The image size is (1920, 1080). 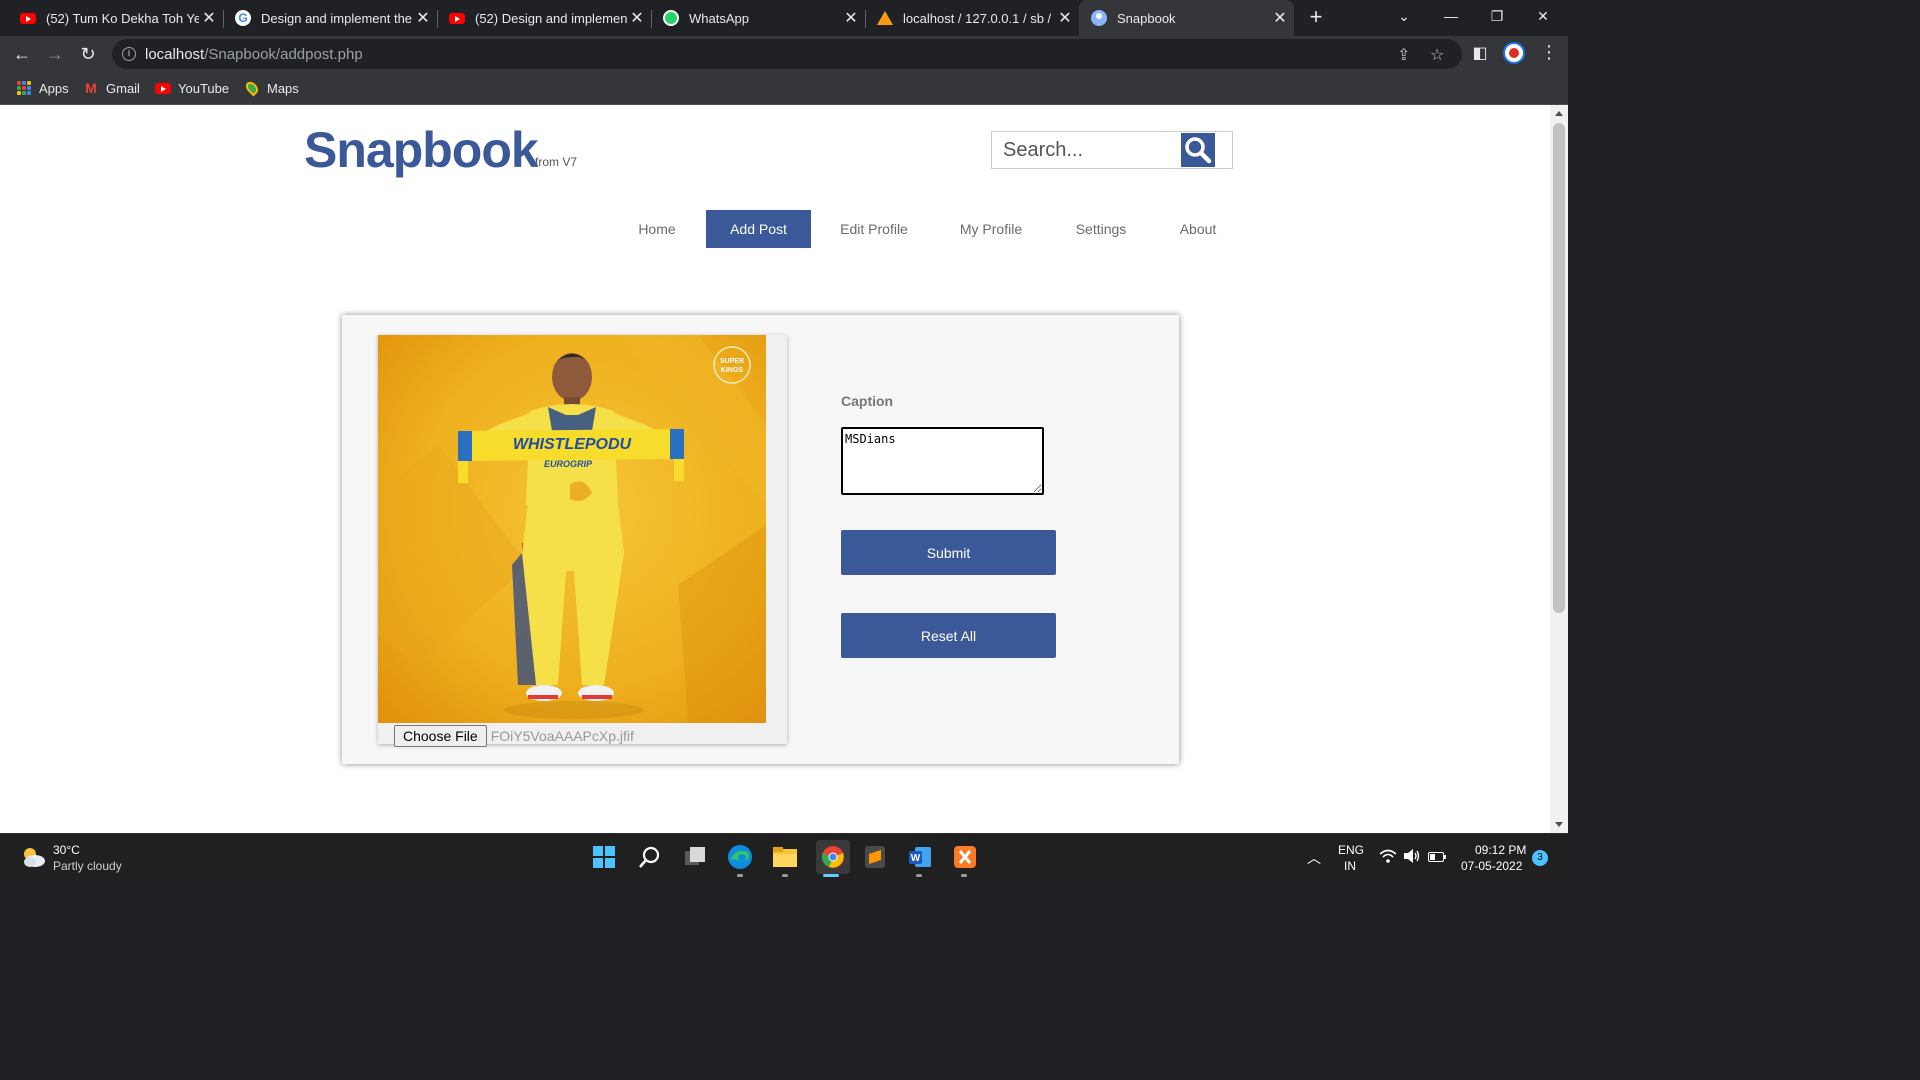 I want to click on search-box, so click(x=1112, y=150).